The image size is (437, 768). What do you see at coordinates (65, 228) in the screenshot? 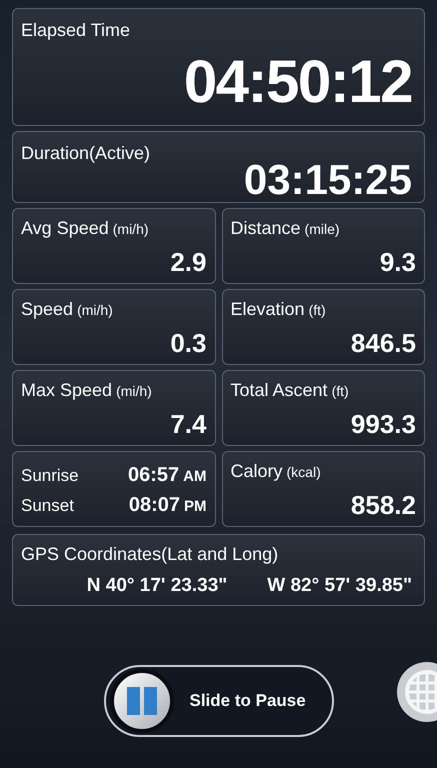
I see `metric-label: Avg Speed` at bounding box center [65, 228].